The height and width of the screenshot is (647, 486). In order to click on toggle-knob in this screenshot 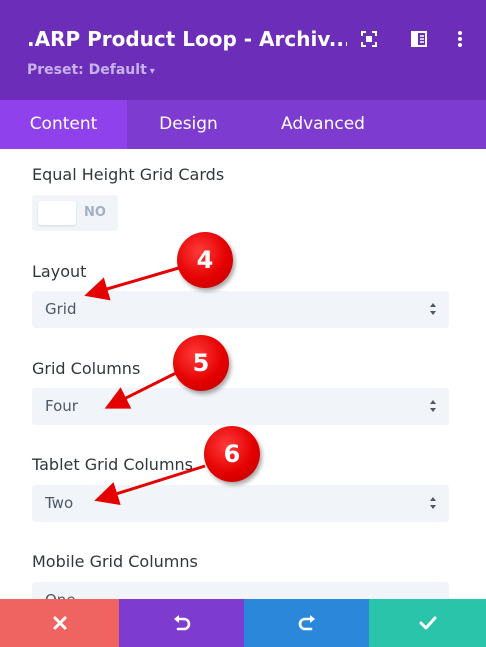, I will do `click(57, 213)`.